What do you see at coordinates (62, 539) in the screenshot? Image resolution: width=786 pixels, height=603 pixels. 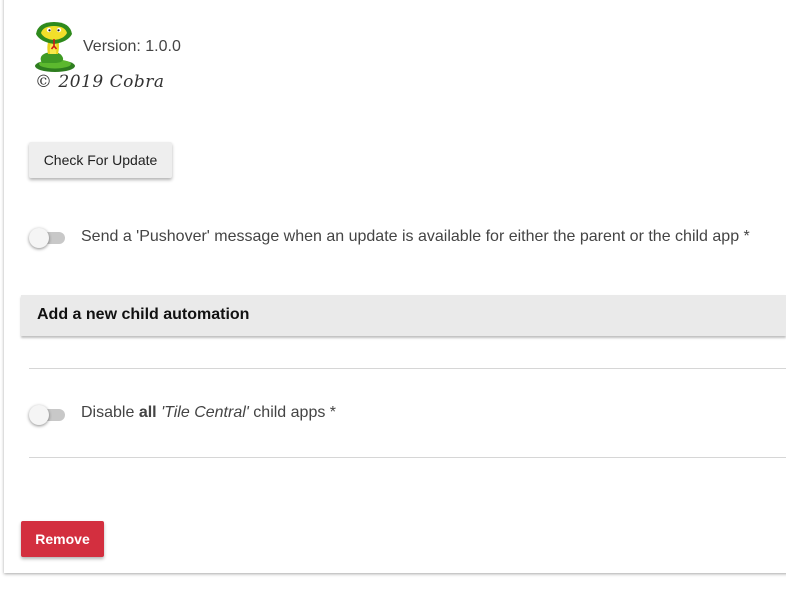 I see `remove-button: Remove` at bounding box center [62, 539].